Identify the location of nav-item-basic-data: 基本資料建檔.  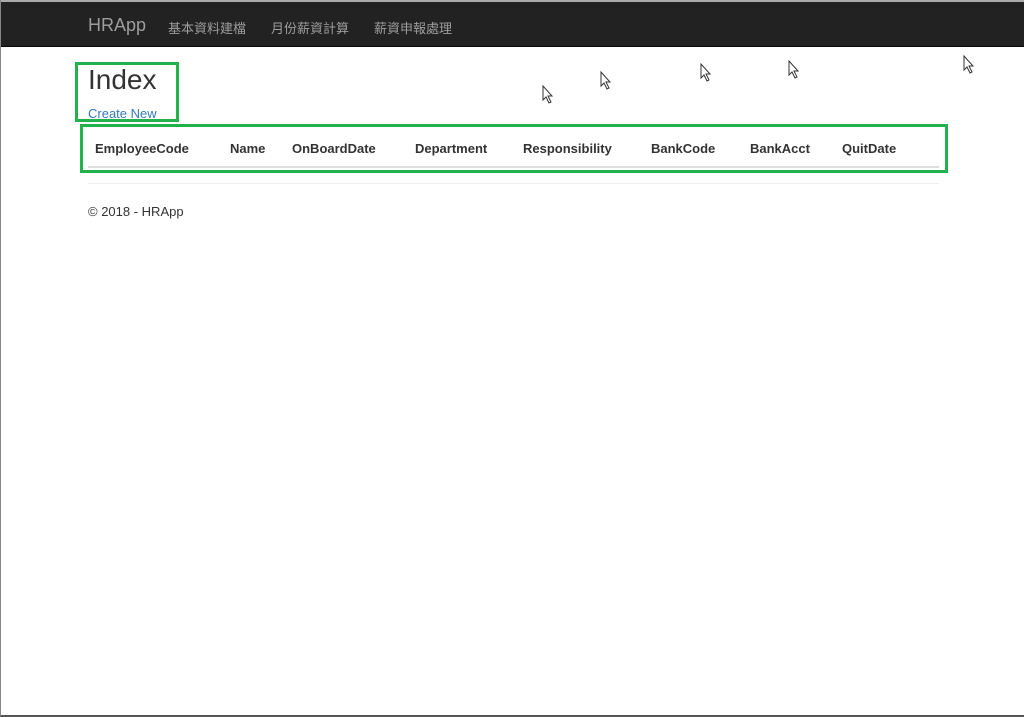
(207, 27).